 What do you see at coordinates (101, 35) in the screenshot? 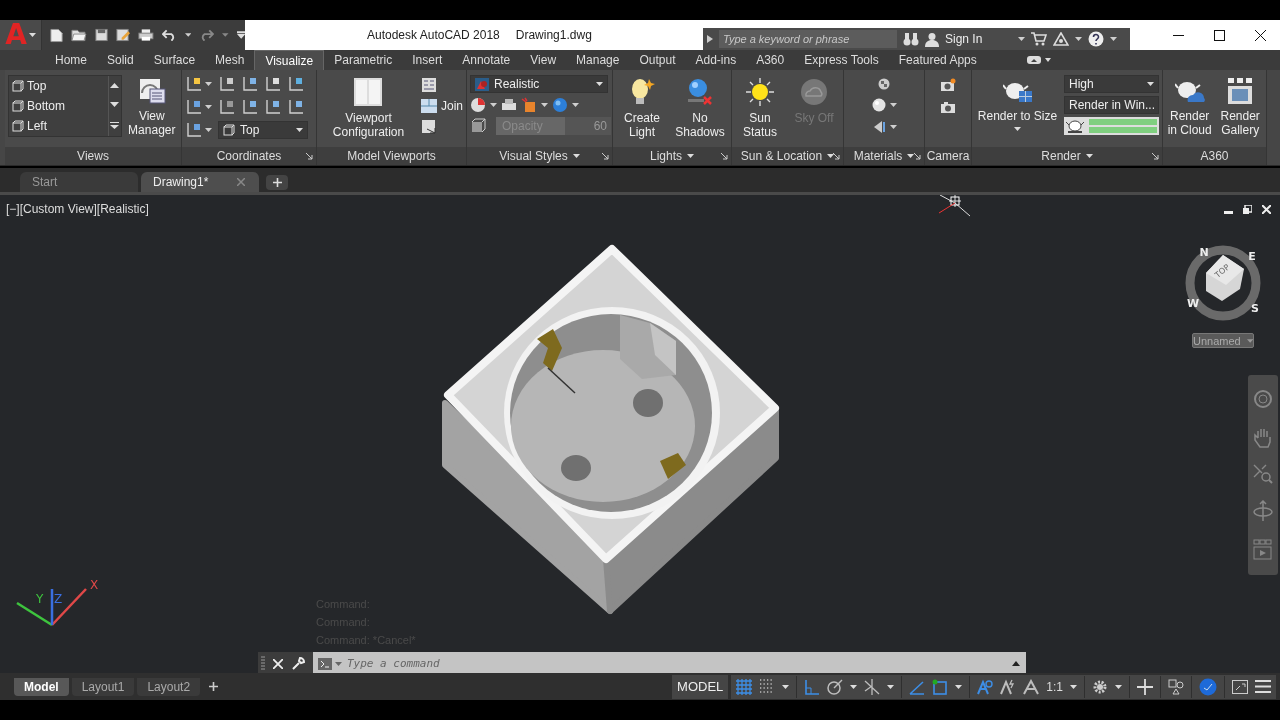
I see `save-icon` at bounding box center [101, 35].